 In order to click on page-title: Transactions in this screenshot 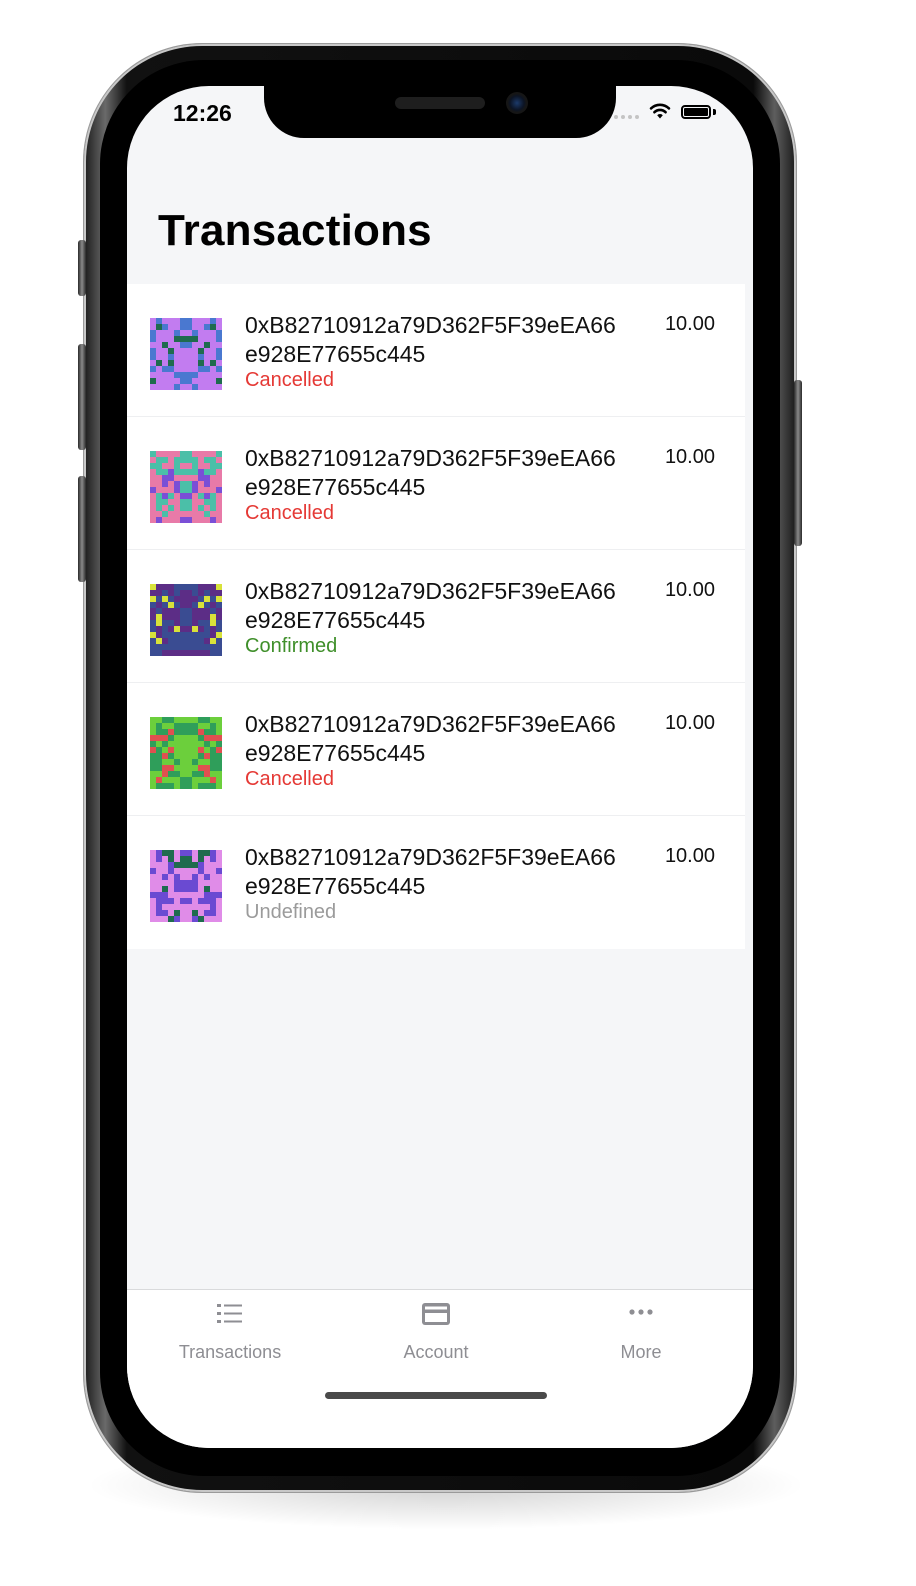, I will do `click(295, 230)`.